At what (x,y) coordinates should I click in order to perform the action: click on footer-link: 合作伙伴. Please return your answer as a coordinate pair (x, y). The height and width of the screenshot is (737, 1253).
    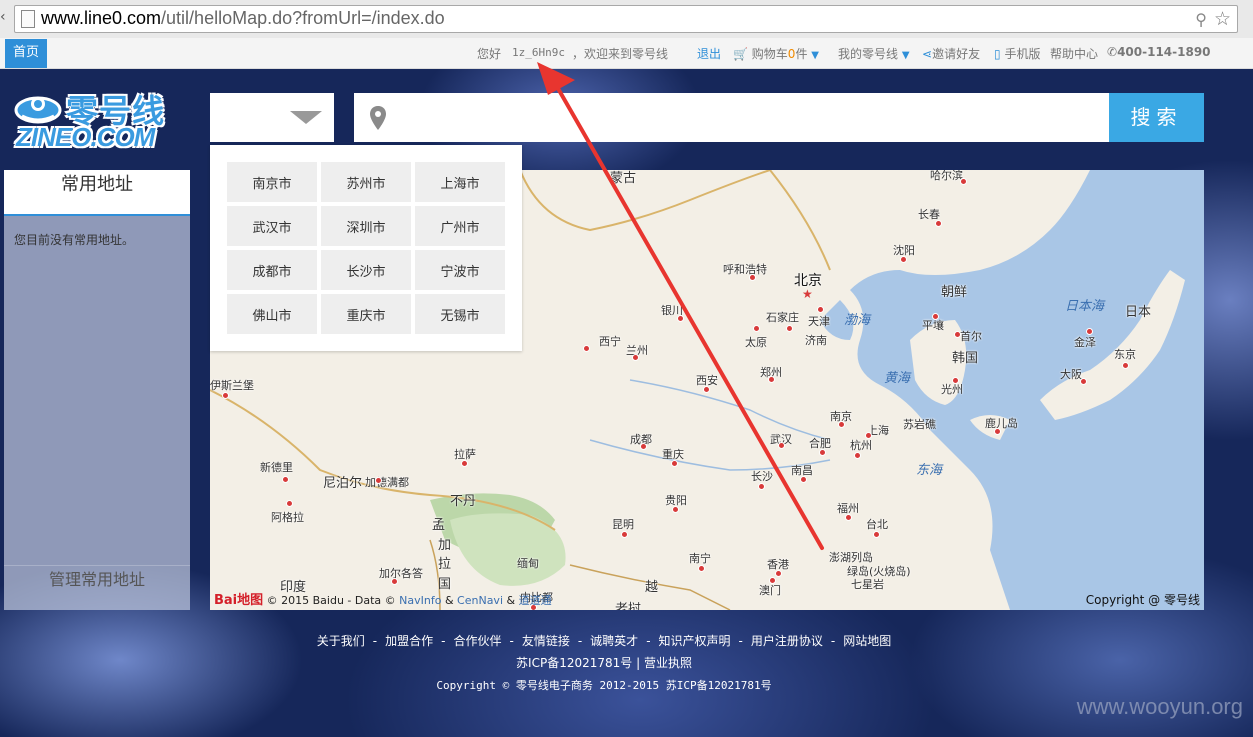
    Looking at the image, I should click on (477, 641).